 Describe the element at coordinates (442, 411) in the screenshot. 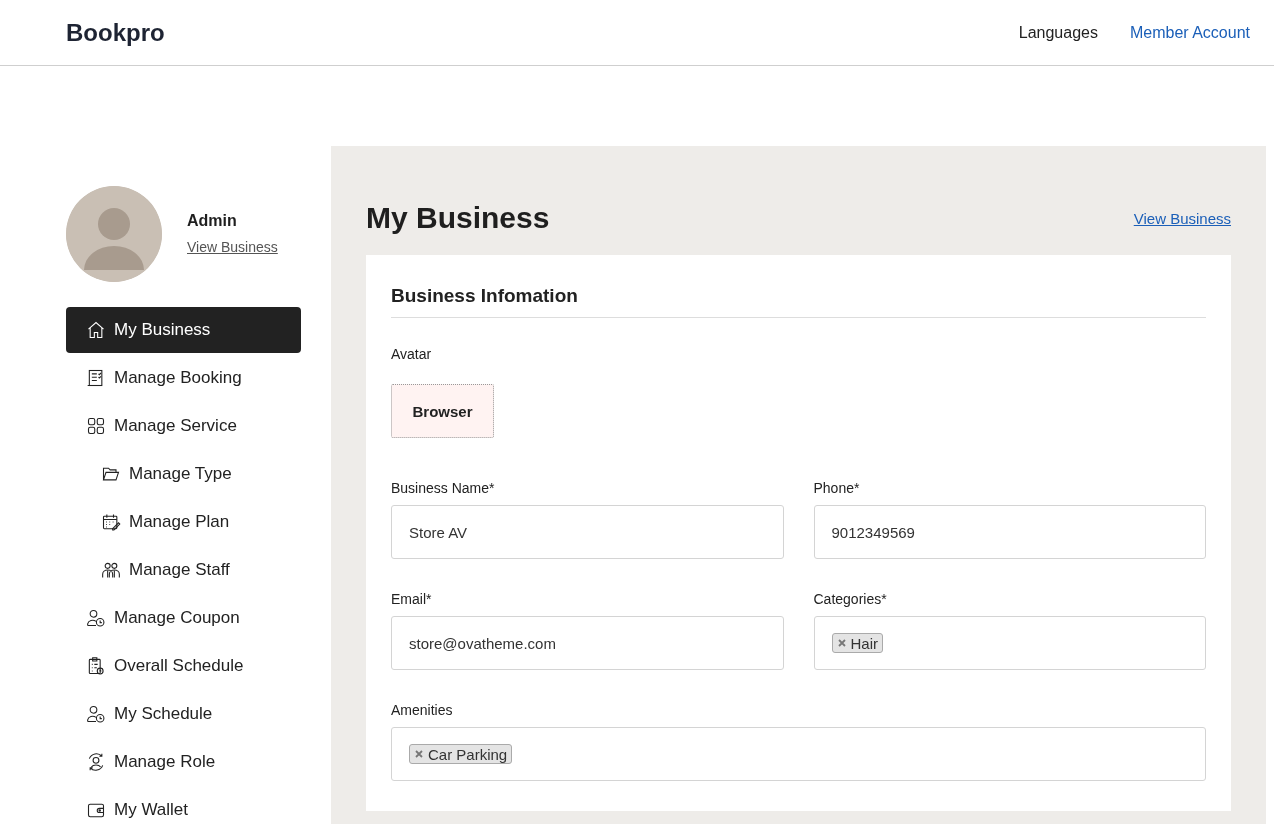

I see `browse-button: Browser` at that location.